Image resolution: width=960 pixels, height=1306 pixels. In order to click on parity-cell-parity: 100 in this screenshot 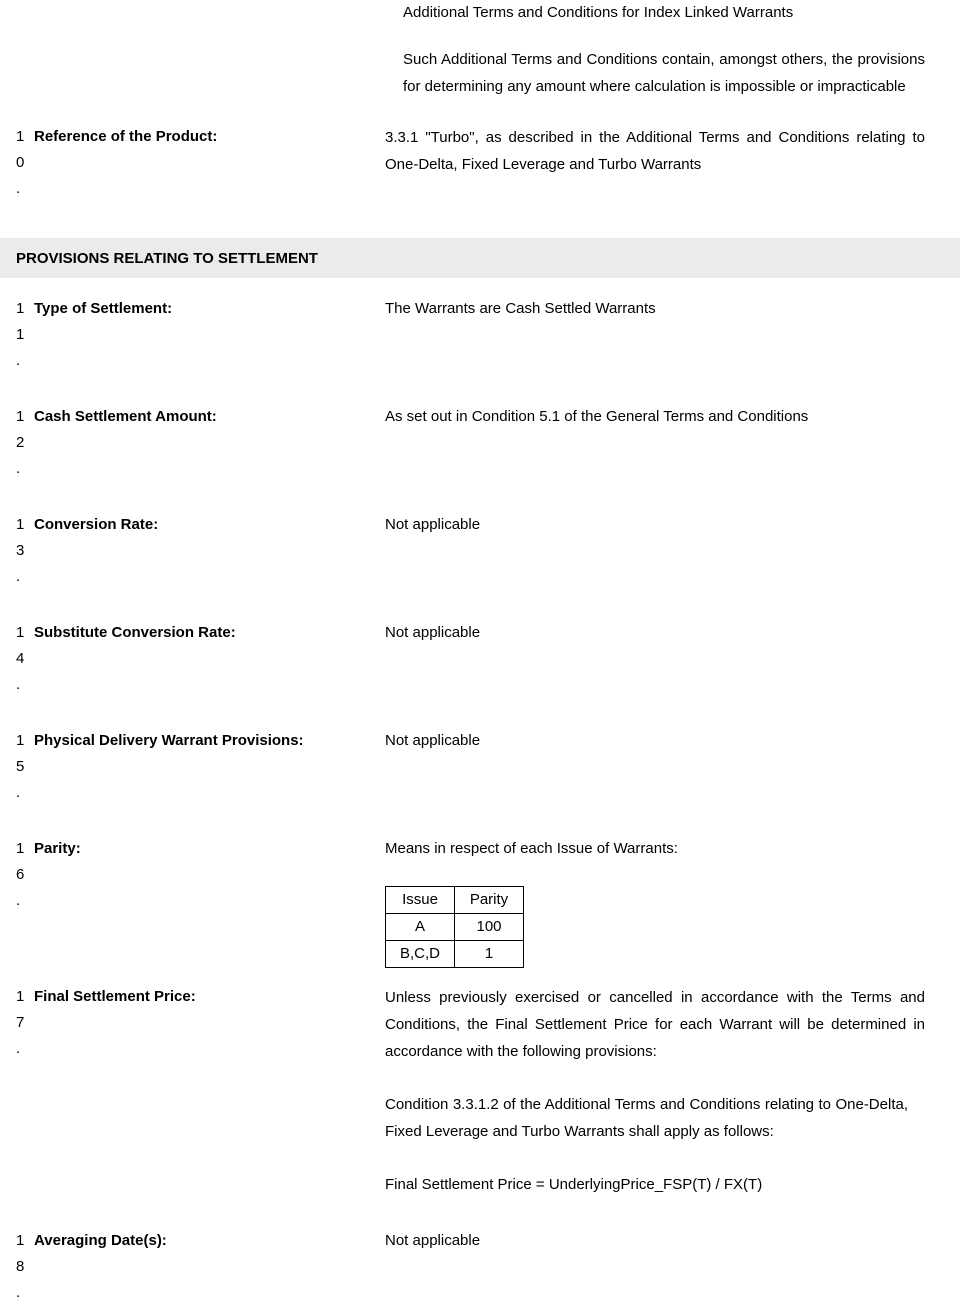, I will do `click(489, 927)`.